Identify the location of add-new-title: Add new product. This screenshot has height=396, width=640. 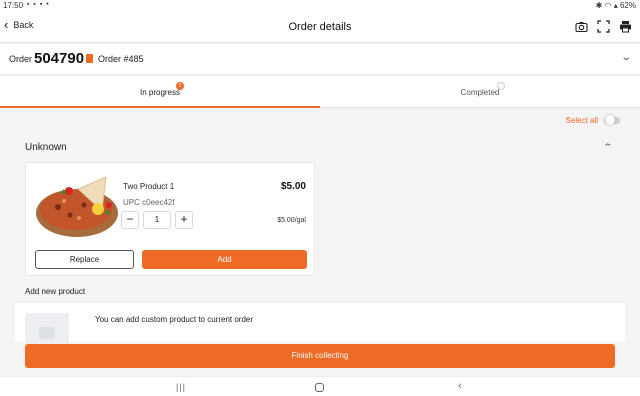
(55, 291).